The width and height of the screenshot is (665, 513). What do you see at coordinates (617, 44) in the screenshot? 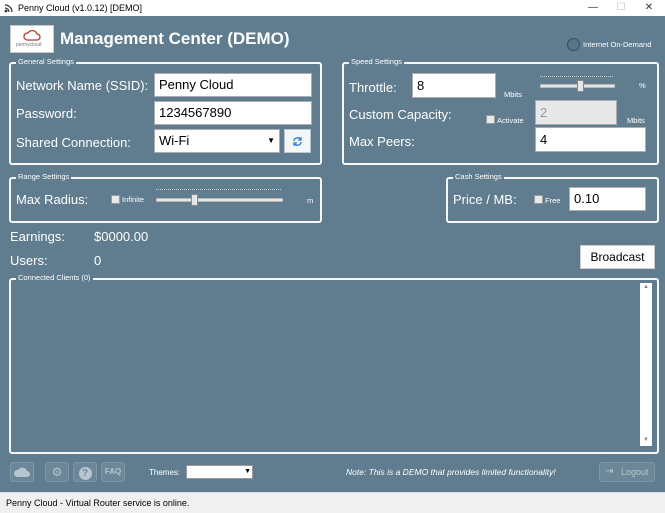
I see `internet-toggle-label: Internet On-Demand` at bounding box center [617, 44].